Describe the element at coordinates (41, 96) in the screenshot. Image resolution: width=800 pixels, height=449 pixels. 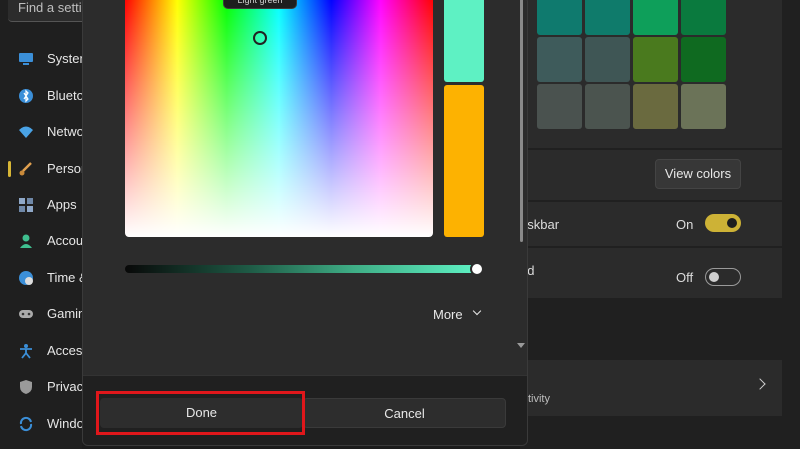
I see `sidebar-item-bluetooth: Bluetooth & devices` at that location.